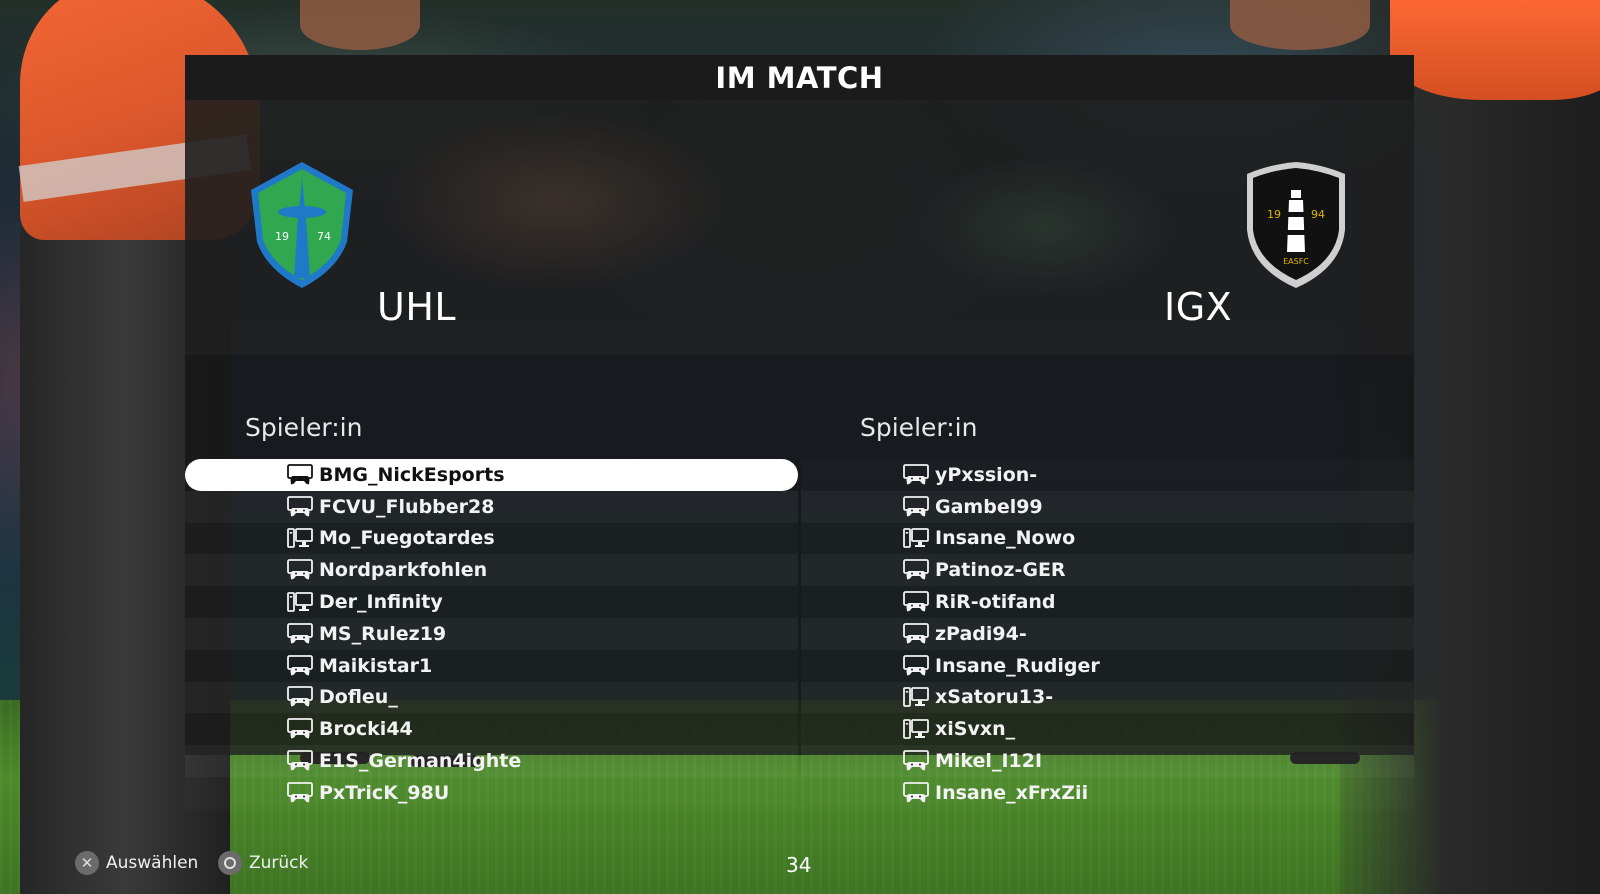 The height and width of the screenshot is (894, 1600). I want to click on player-vest-right, so click(1495, 50).